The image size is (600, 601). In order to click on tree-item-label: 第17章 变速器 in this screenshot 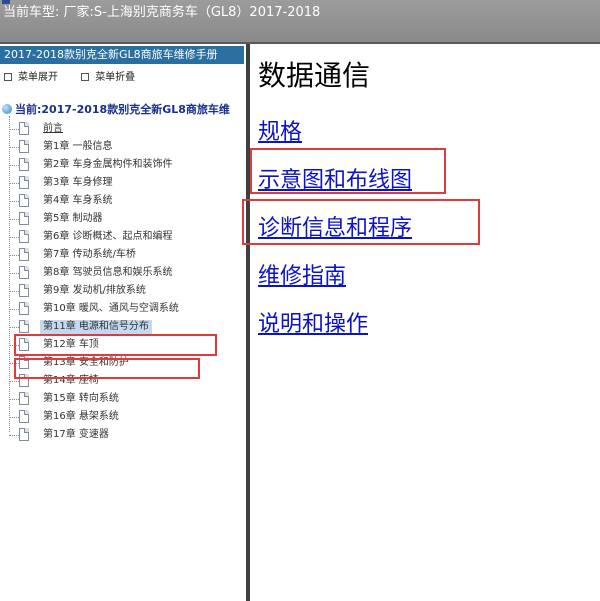, I will do `click(76, 434)`.